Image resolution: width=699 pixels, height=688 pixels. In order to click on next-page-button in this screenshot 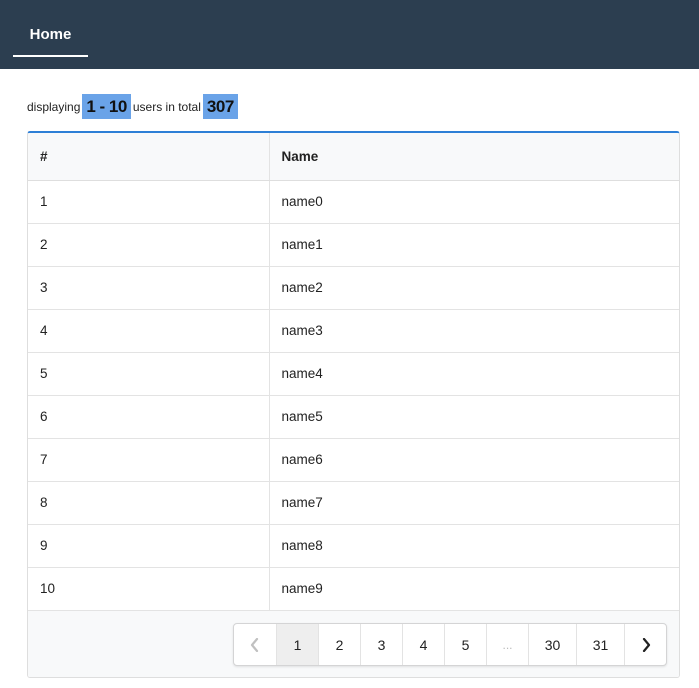, I will do `click(645, 644)`.